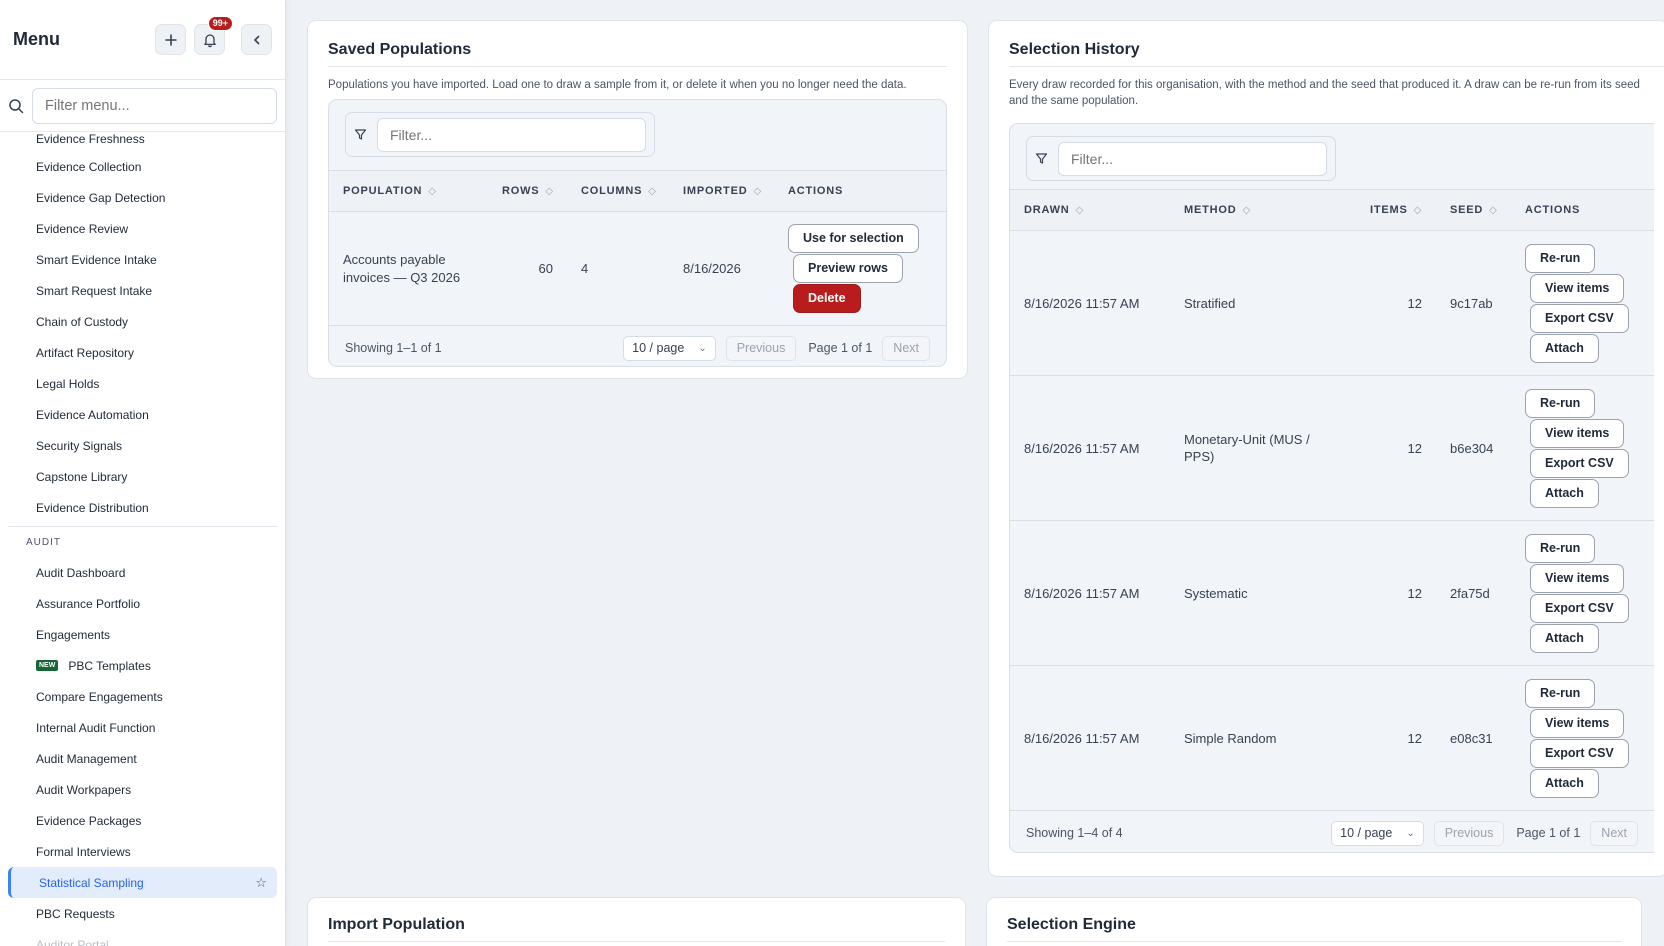  I want to click on sidebar-item-capstone-library: Capstone Library, so click(142, 476).